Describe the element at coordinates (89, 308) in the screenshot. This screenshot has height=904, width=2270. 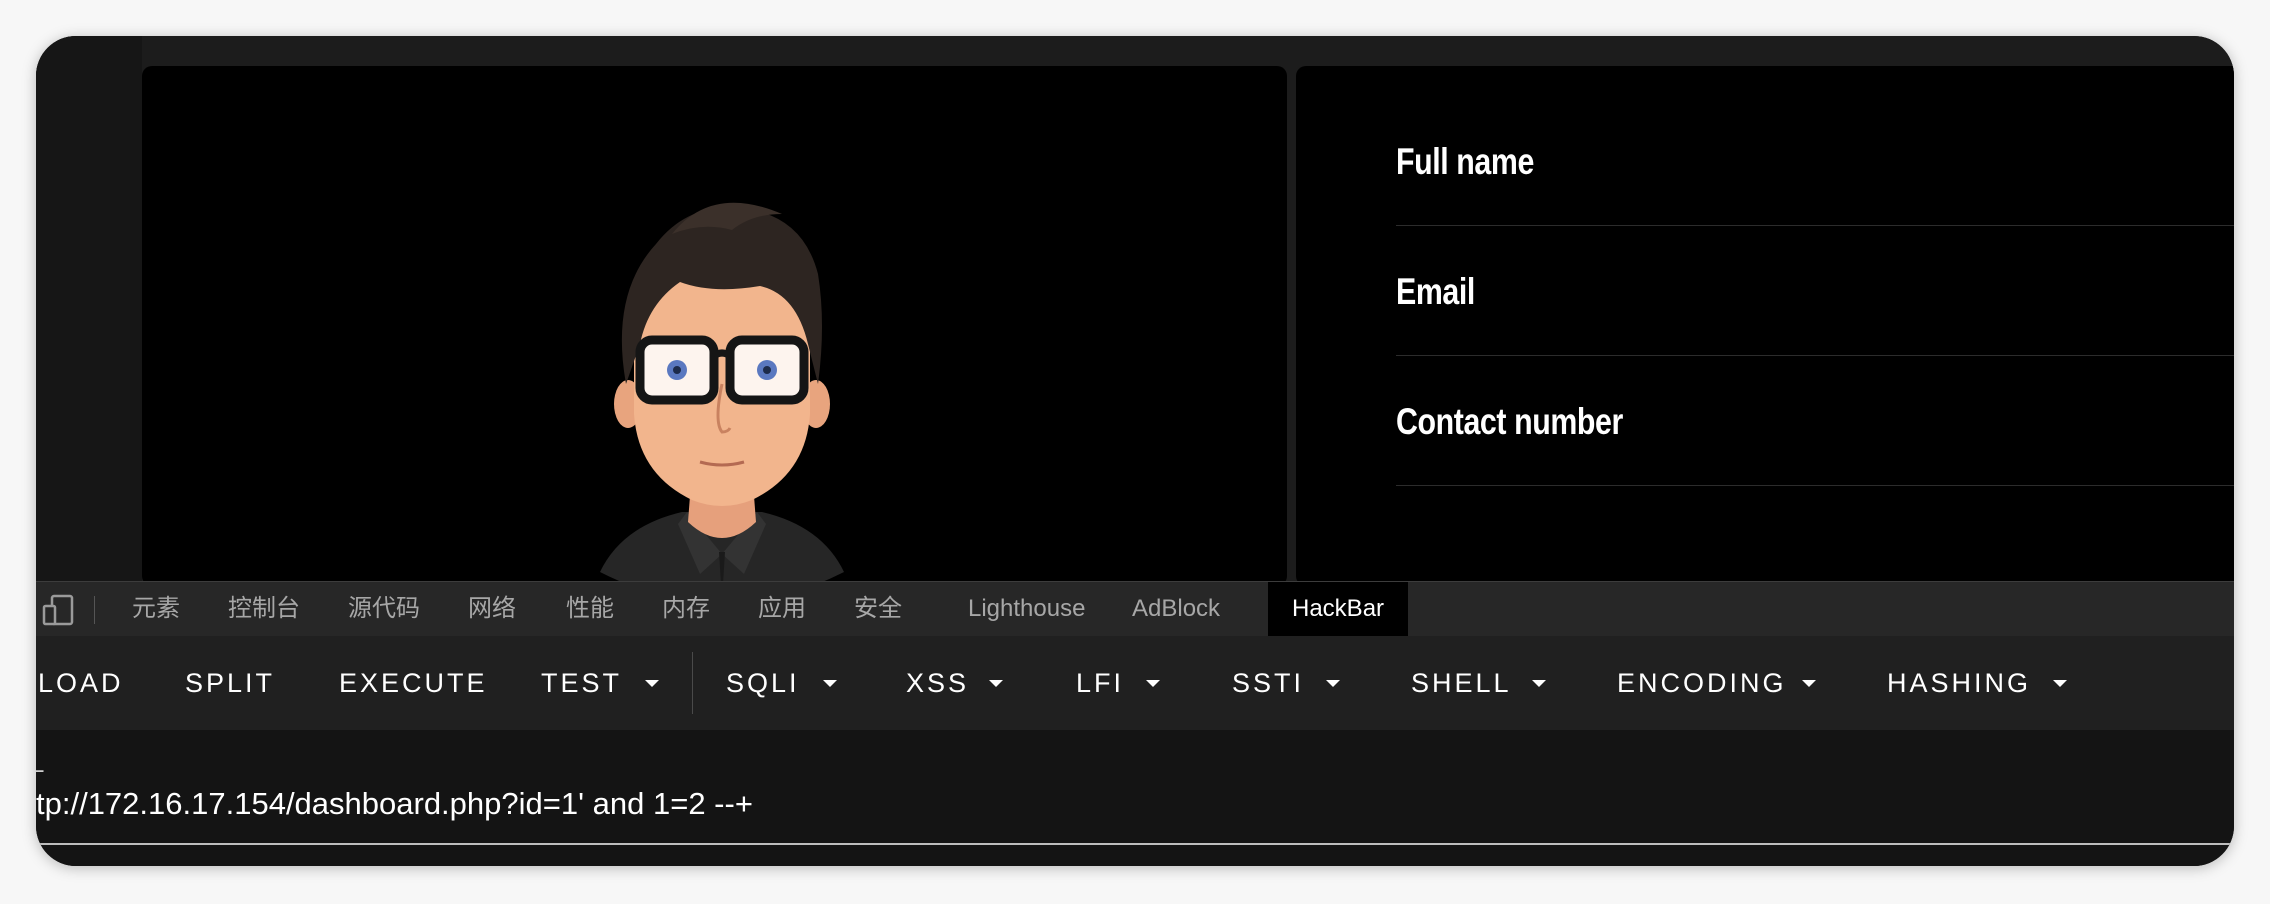
I see `left-gutter` at that location.